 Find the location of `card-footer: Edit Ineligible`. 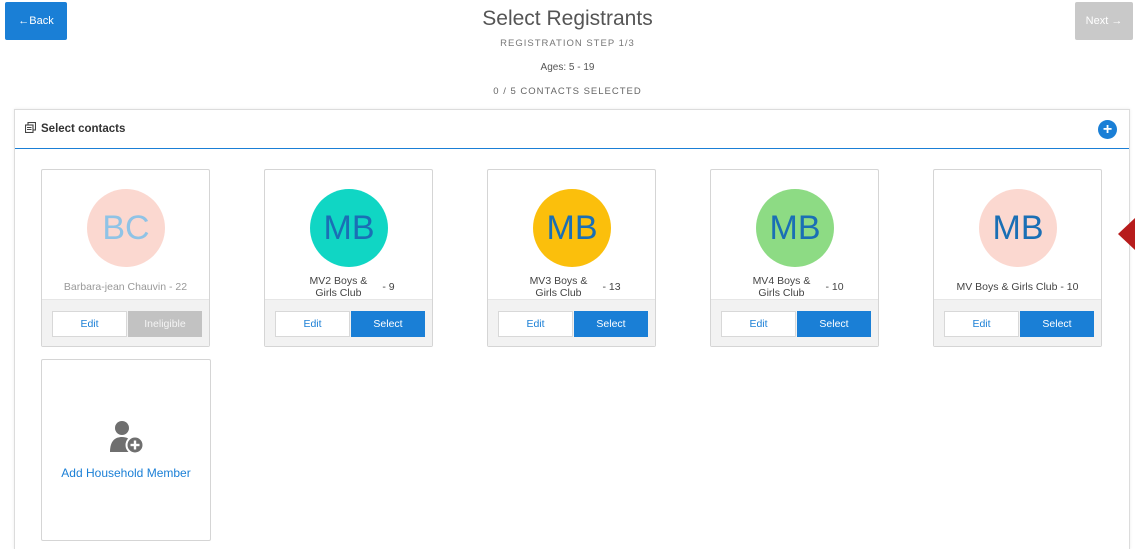

card-footer: Edit Ineligible is located at coordinates (125, 322).